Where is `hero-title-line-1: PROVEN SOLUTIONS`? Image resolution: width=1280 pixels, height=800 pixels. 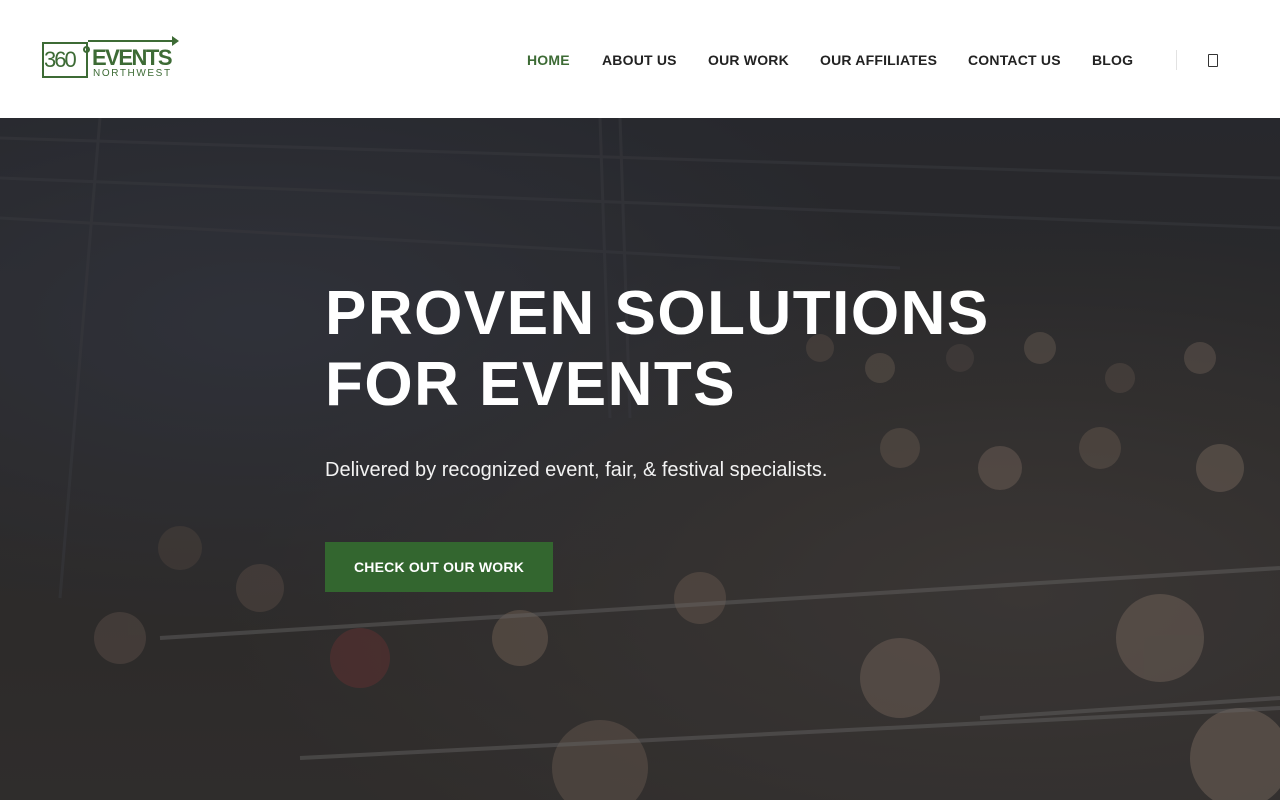 hero-title-line-1: PROVEN SOLUTIONS is located at coordinates (657, 313).